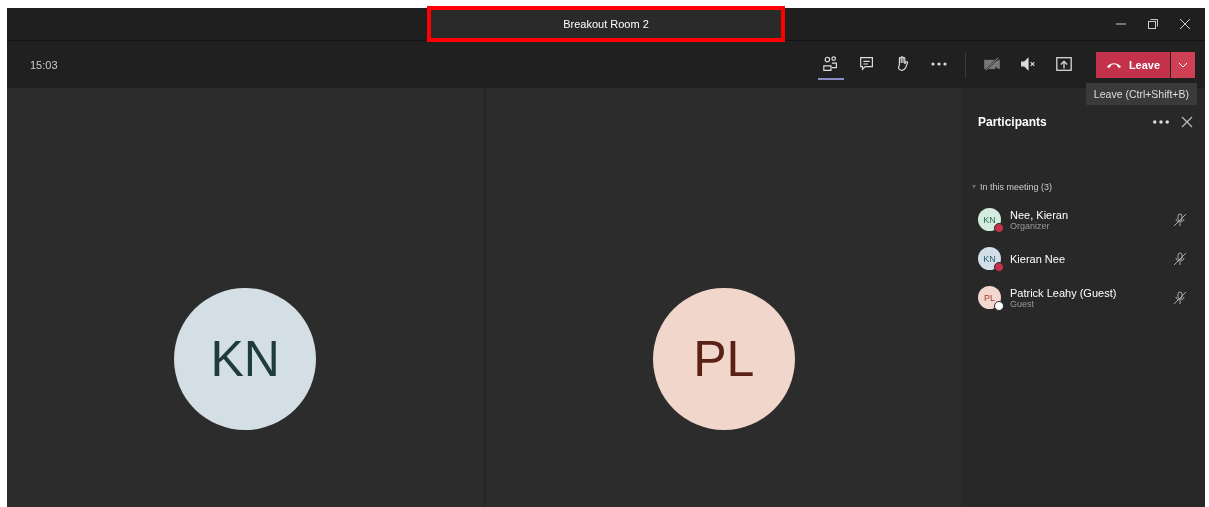  I want to click on chat-icon, so click(867, 63).